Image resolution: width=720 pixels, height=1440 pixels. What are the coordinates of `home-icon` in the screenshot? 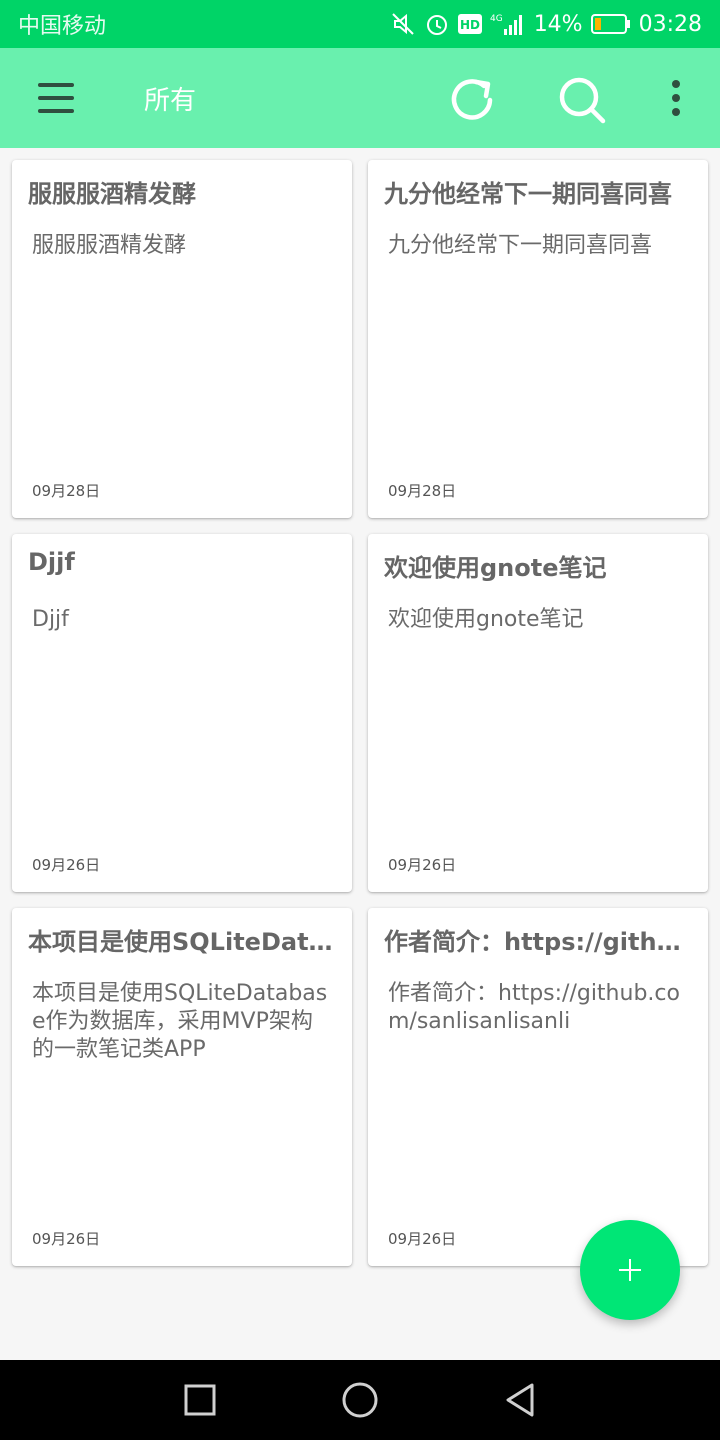 It's located at (360, 1400).